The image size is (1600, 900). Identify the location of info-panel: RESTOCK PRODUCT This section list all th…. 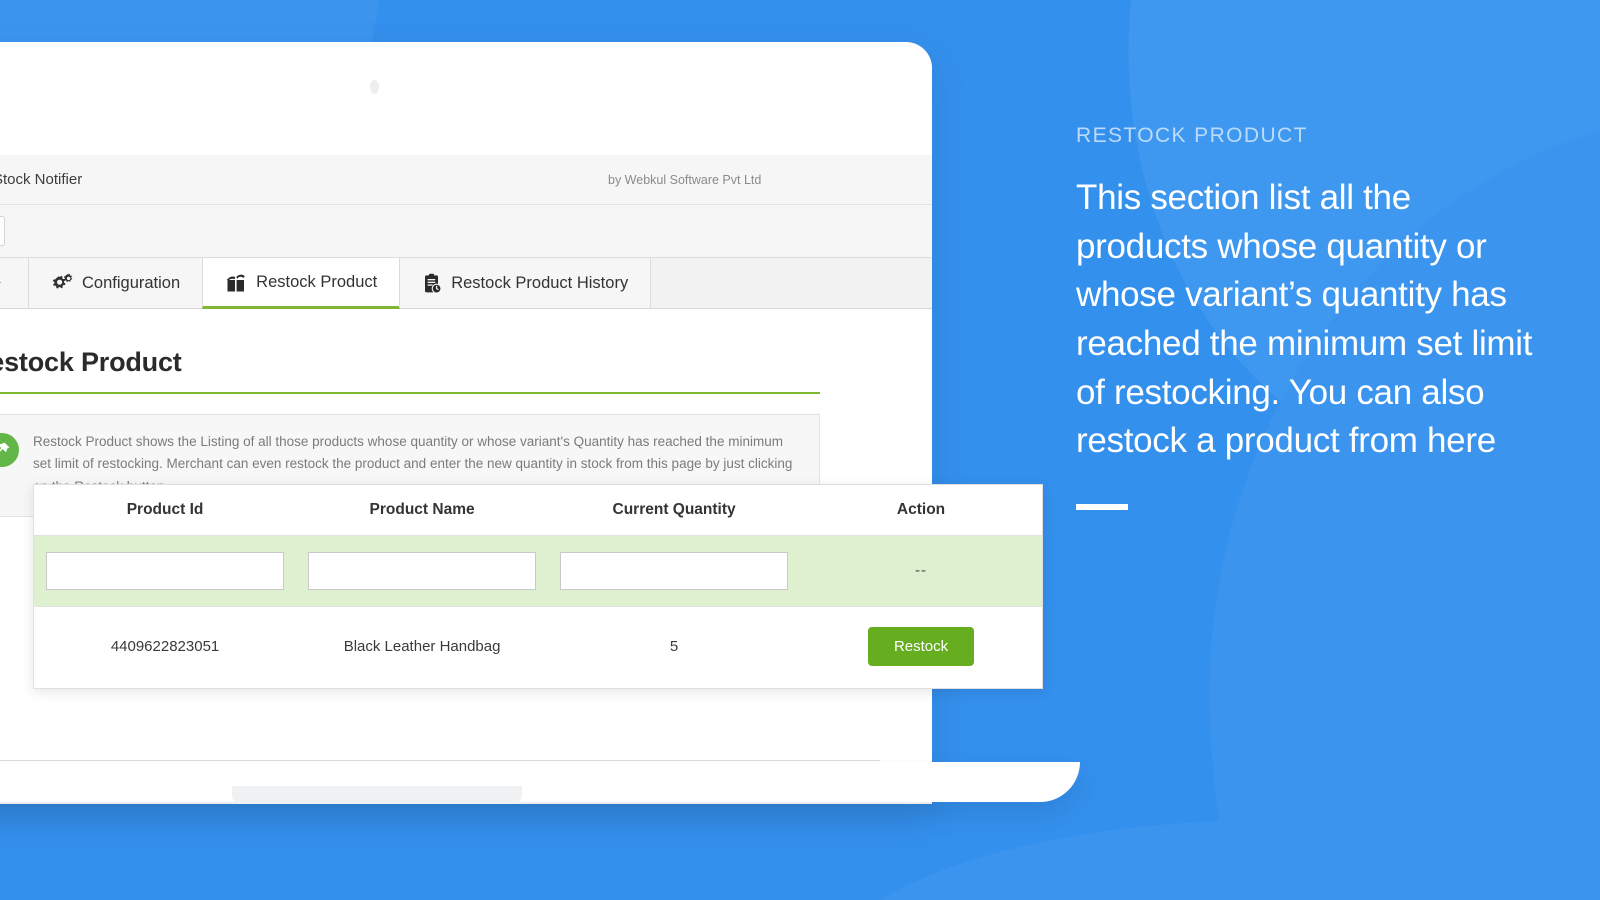
(1311, 317).